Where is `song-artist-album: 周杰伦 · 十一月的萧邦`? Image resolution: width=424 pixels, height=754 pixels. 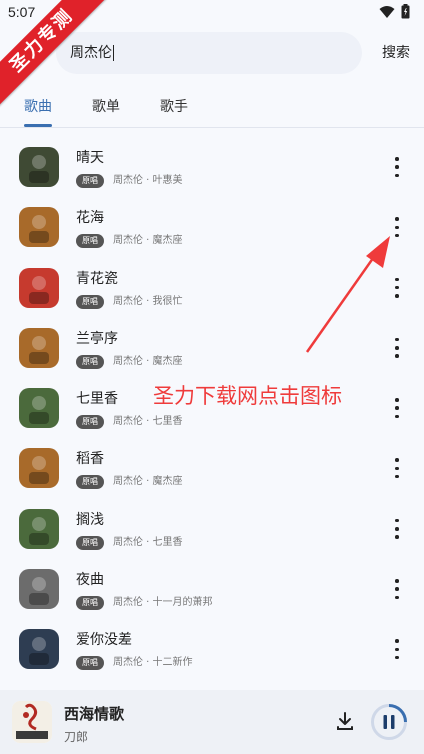 song-artist-album: 周杰伦 · 十一月的萧邦 is located at coordinates (163, 603).